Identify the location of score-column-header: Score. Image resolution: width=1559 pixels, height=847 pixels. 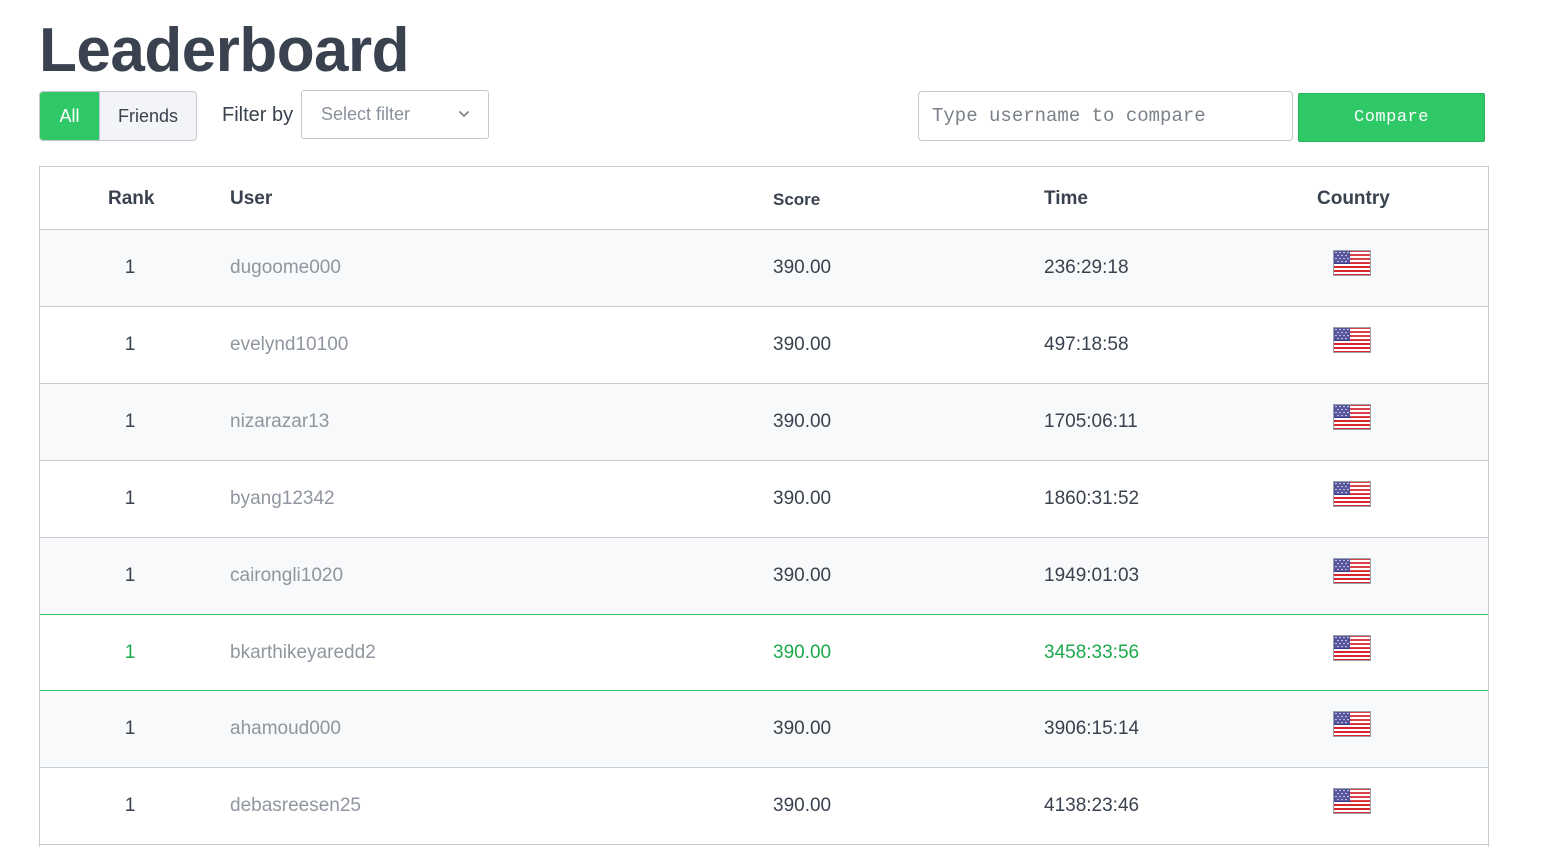
(797, 199).